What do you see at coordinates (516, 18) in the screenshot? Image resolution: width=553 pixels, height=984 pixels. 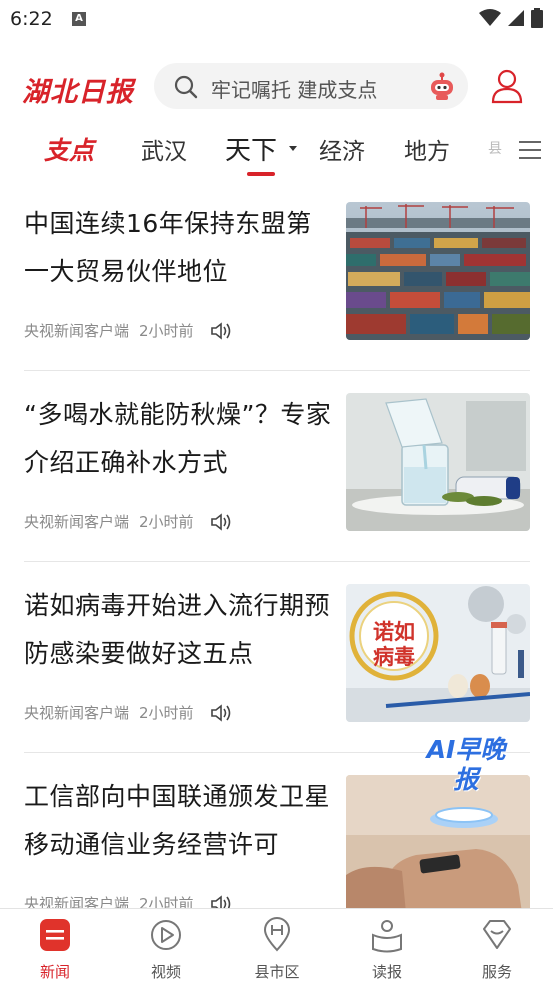 I see `signal-icon` at bounding box center [516, 18].